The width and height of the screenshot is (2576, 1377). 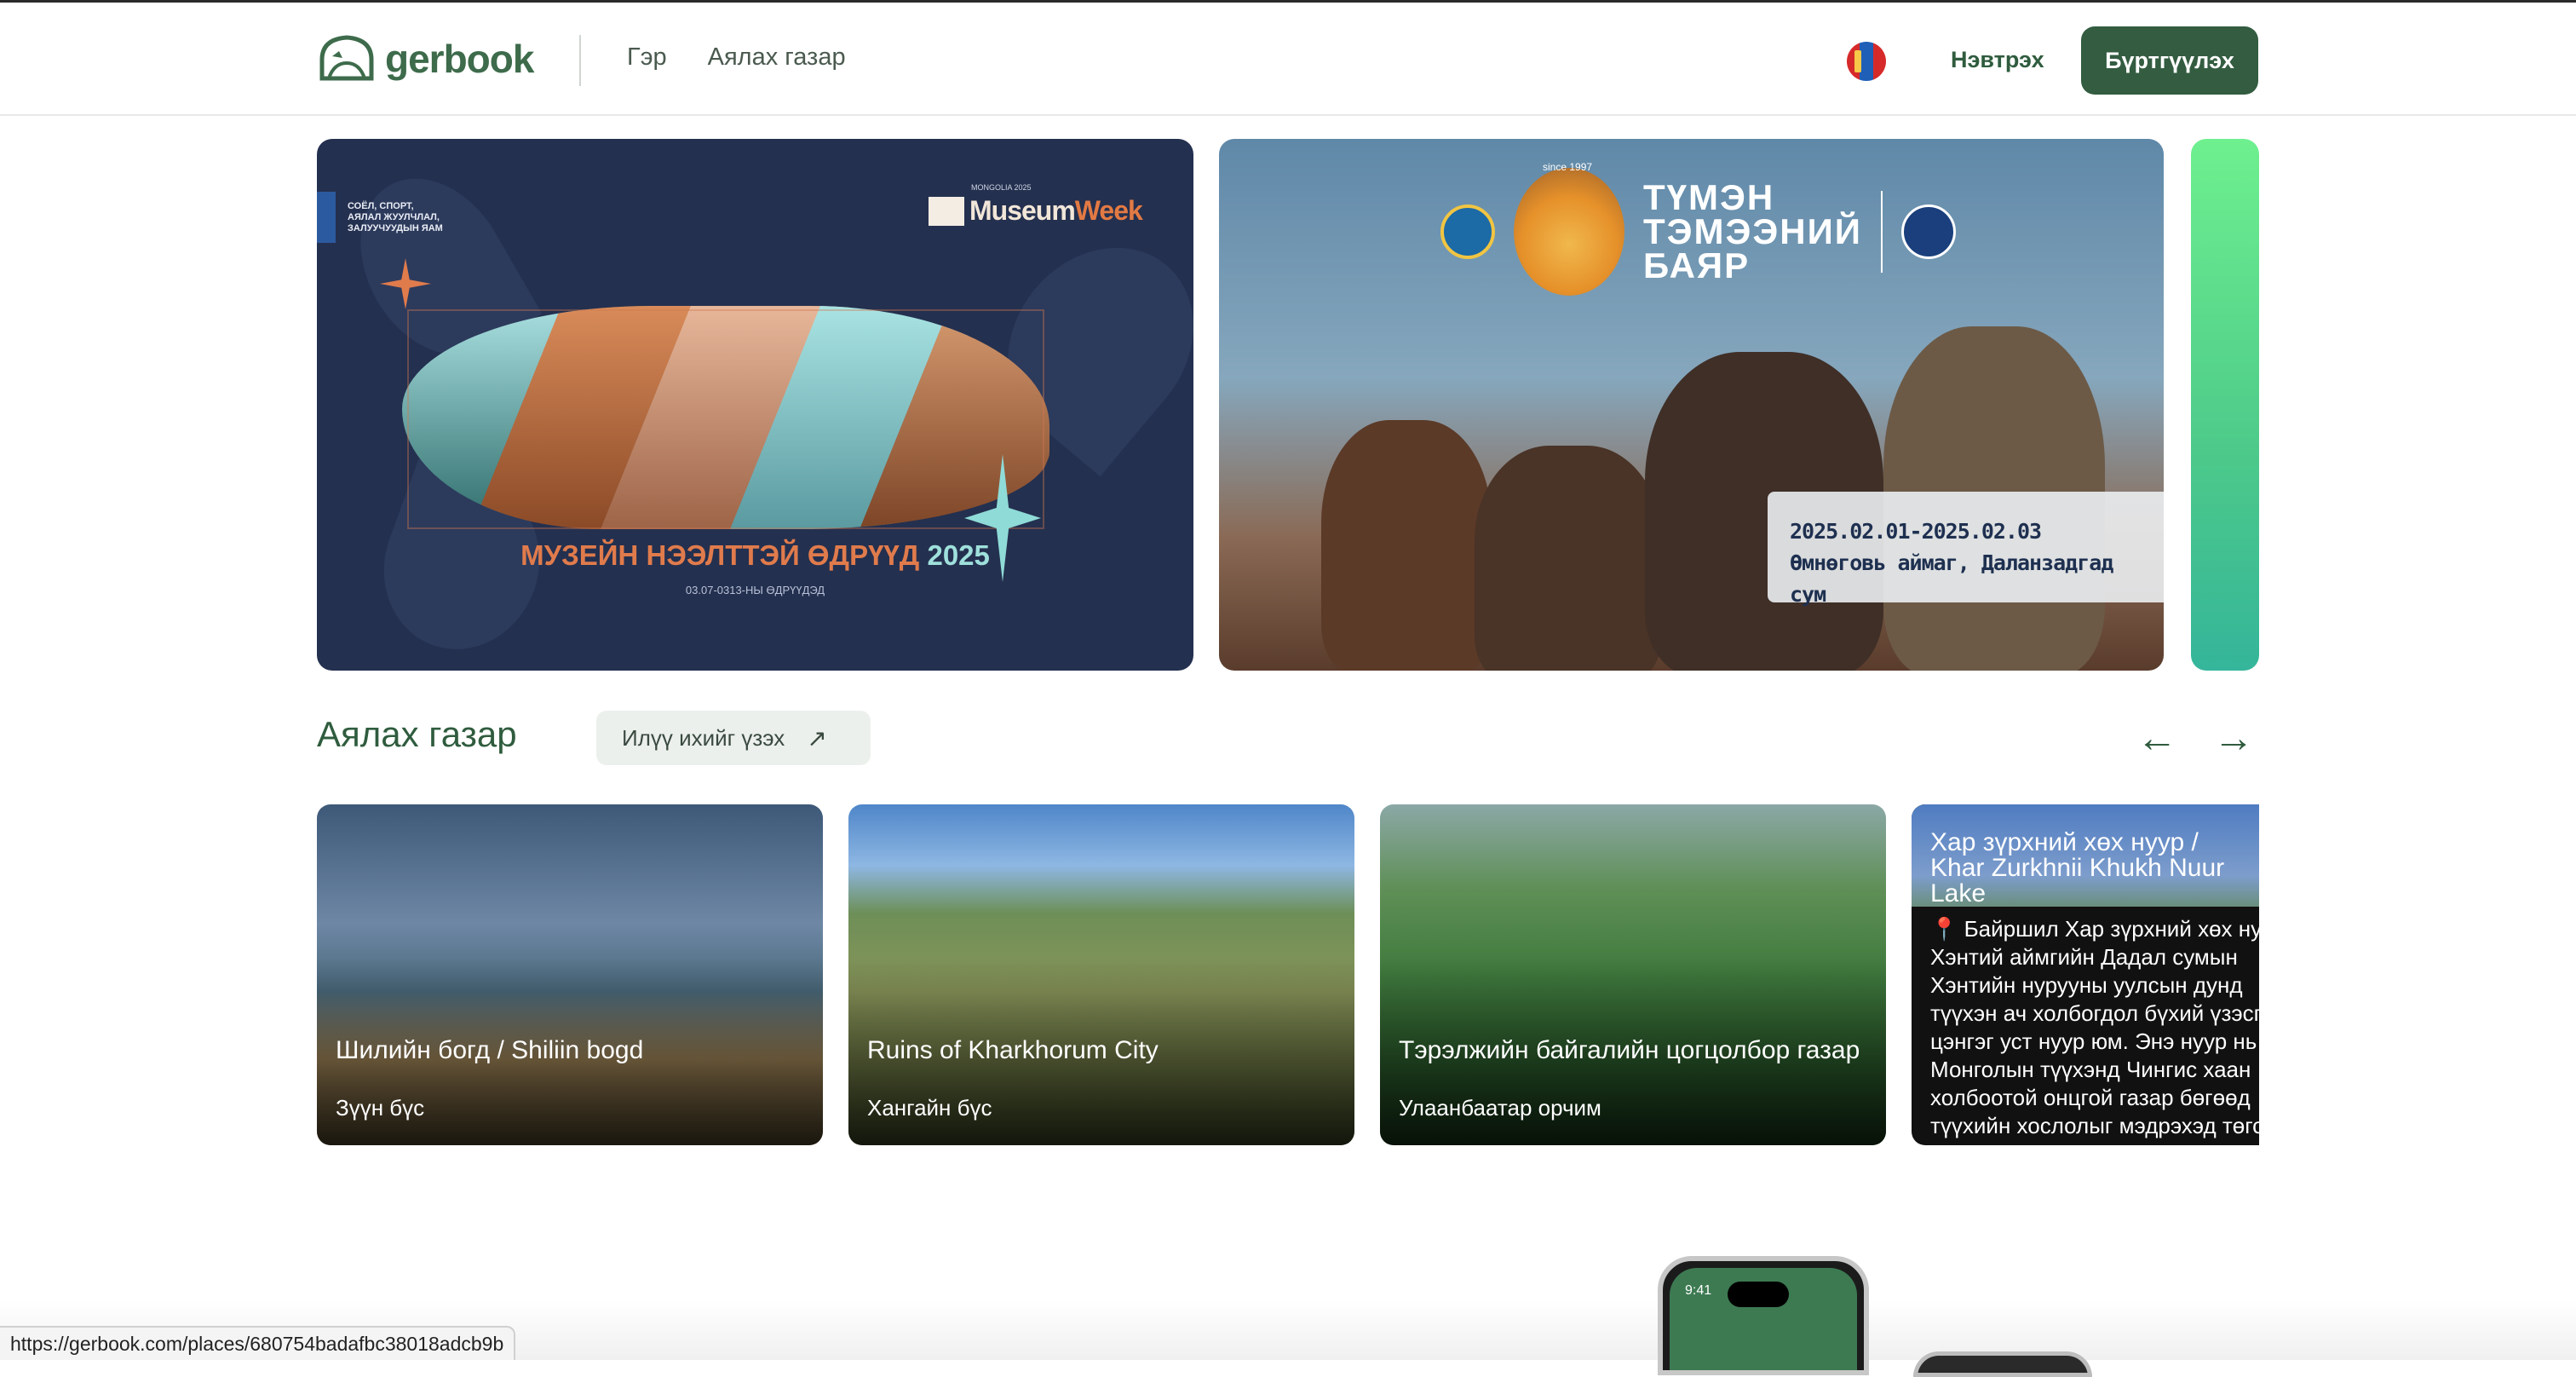 I want to click on carousel-next-button: →, so click(x=2234, y=737).